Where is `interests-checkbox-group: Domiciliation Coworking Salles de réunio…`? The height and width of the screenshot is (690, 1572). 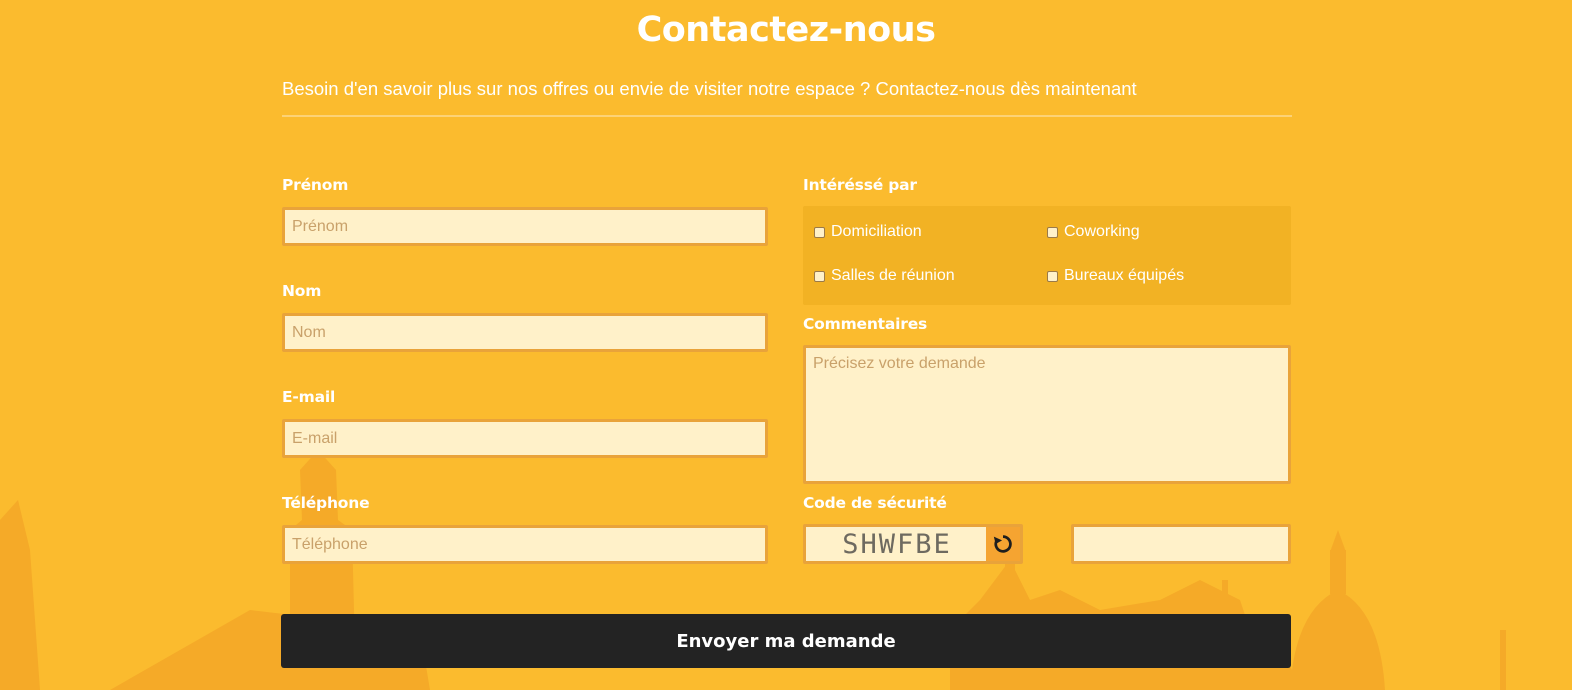 interests-checkbox-group: Domiciliation Coworking Salles de réunio… is located at coordinates (1047, 255).